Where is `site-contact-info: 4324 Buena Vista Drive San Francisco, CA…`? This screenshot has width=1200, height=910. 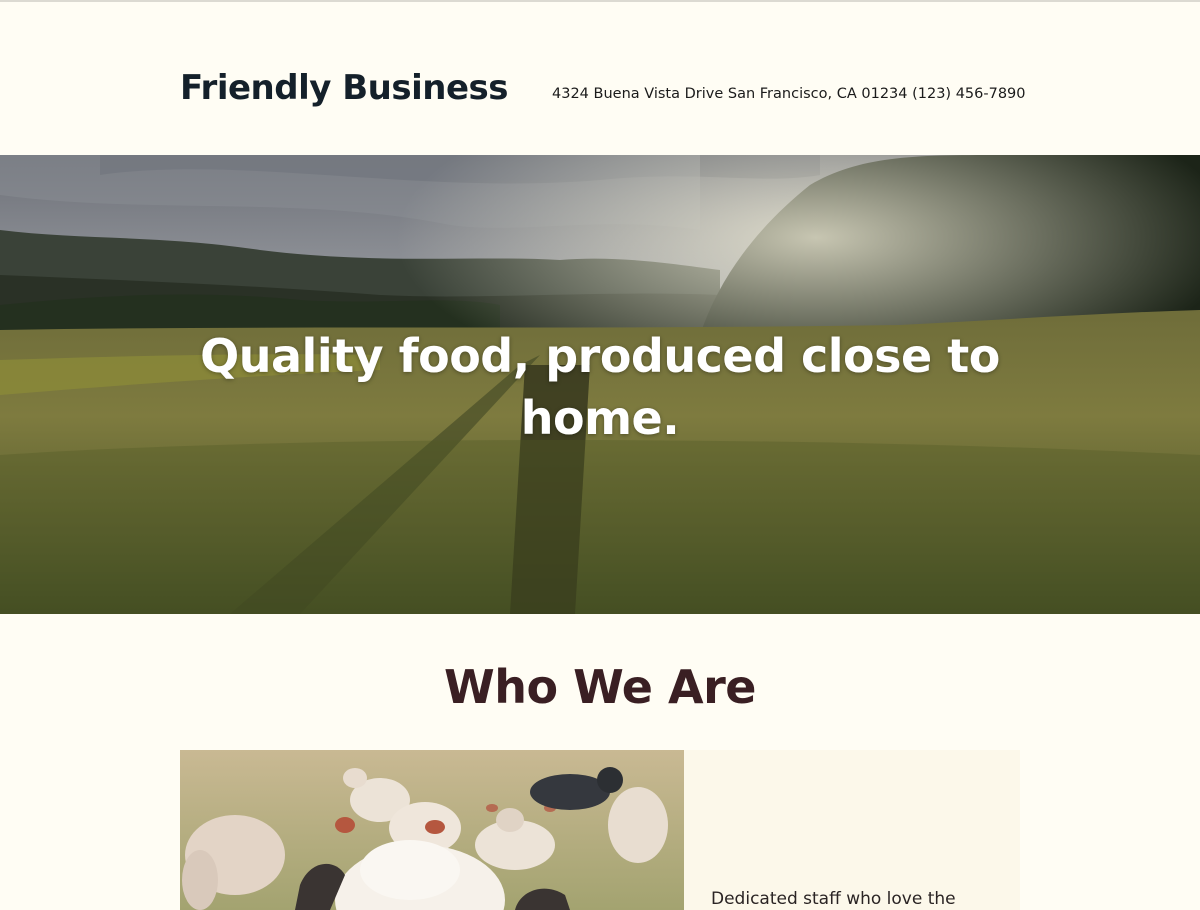 site-contact-info: 4324 Buena Vista Drive San Francisco, CA… is located at coordinates (789, 94).